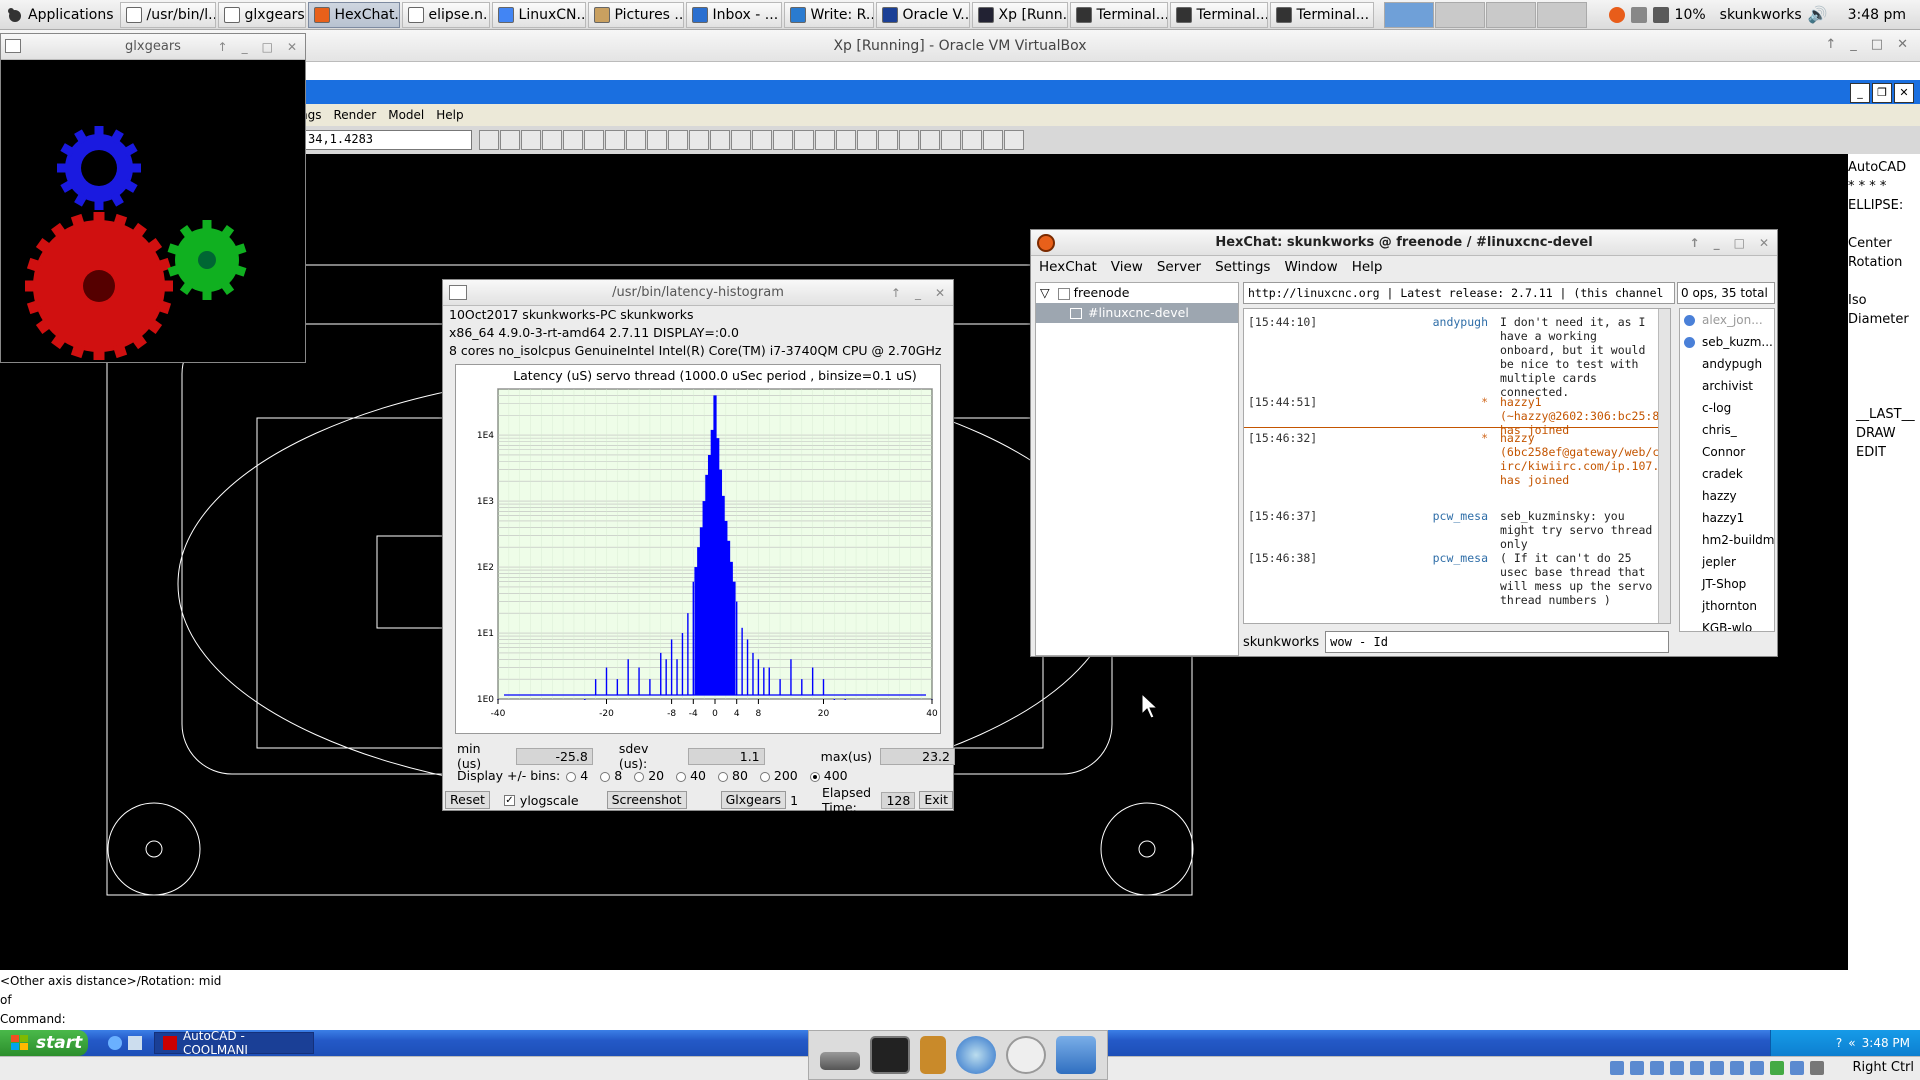 This screenshot has height=1080, width=1920. Describe the element at coordinates (1727, 540) in the screenshot. I see `user-list-item: hm2-buildmaster` at that location.